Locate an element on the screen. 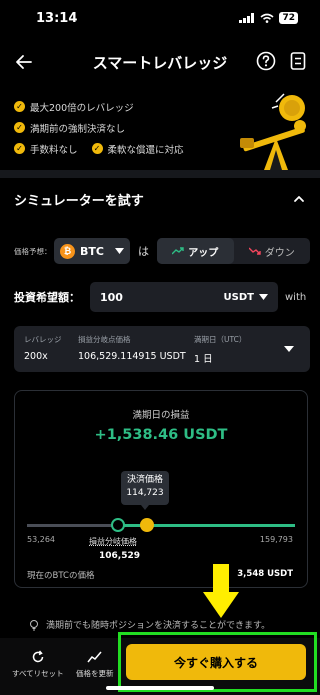  help-icon is located at coordinates (266, 61).